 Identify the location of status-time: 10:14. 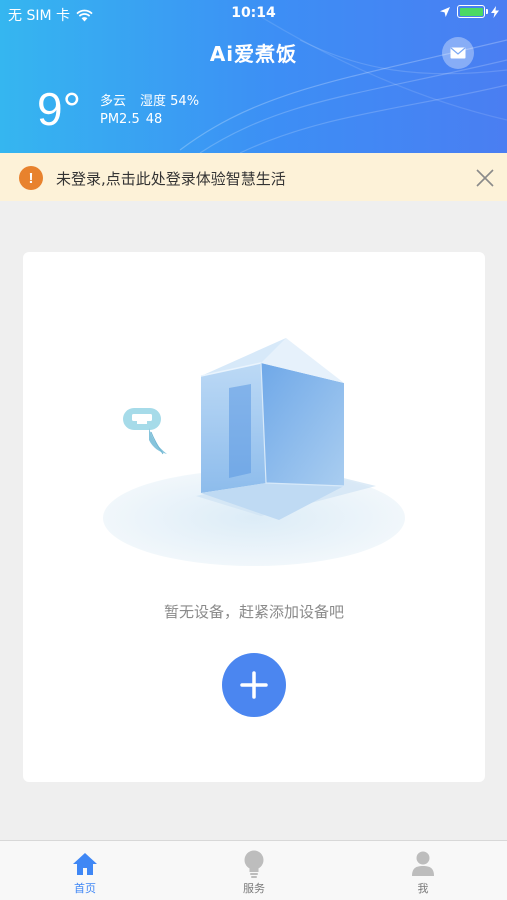
(253, 13).